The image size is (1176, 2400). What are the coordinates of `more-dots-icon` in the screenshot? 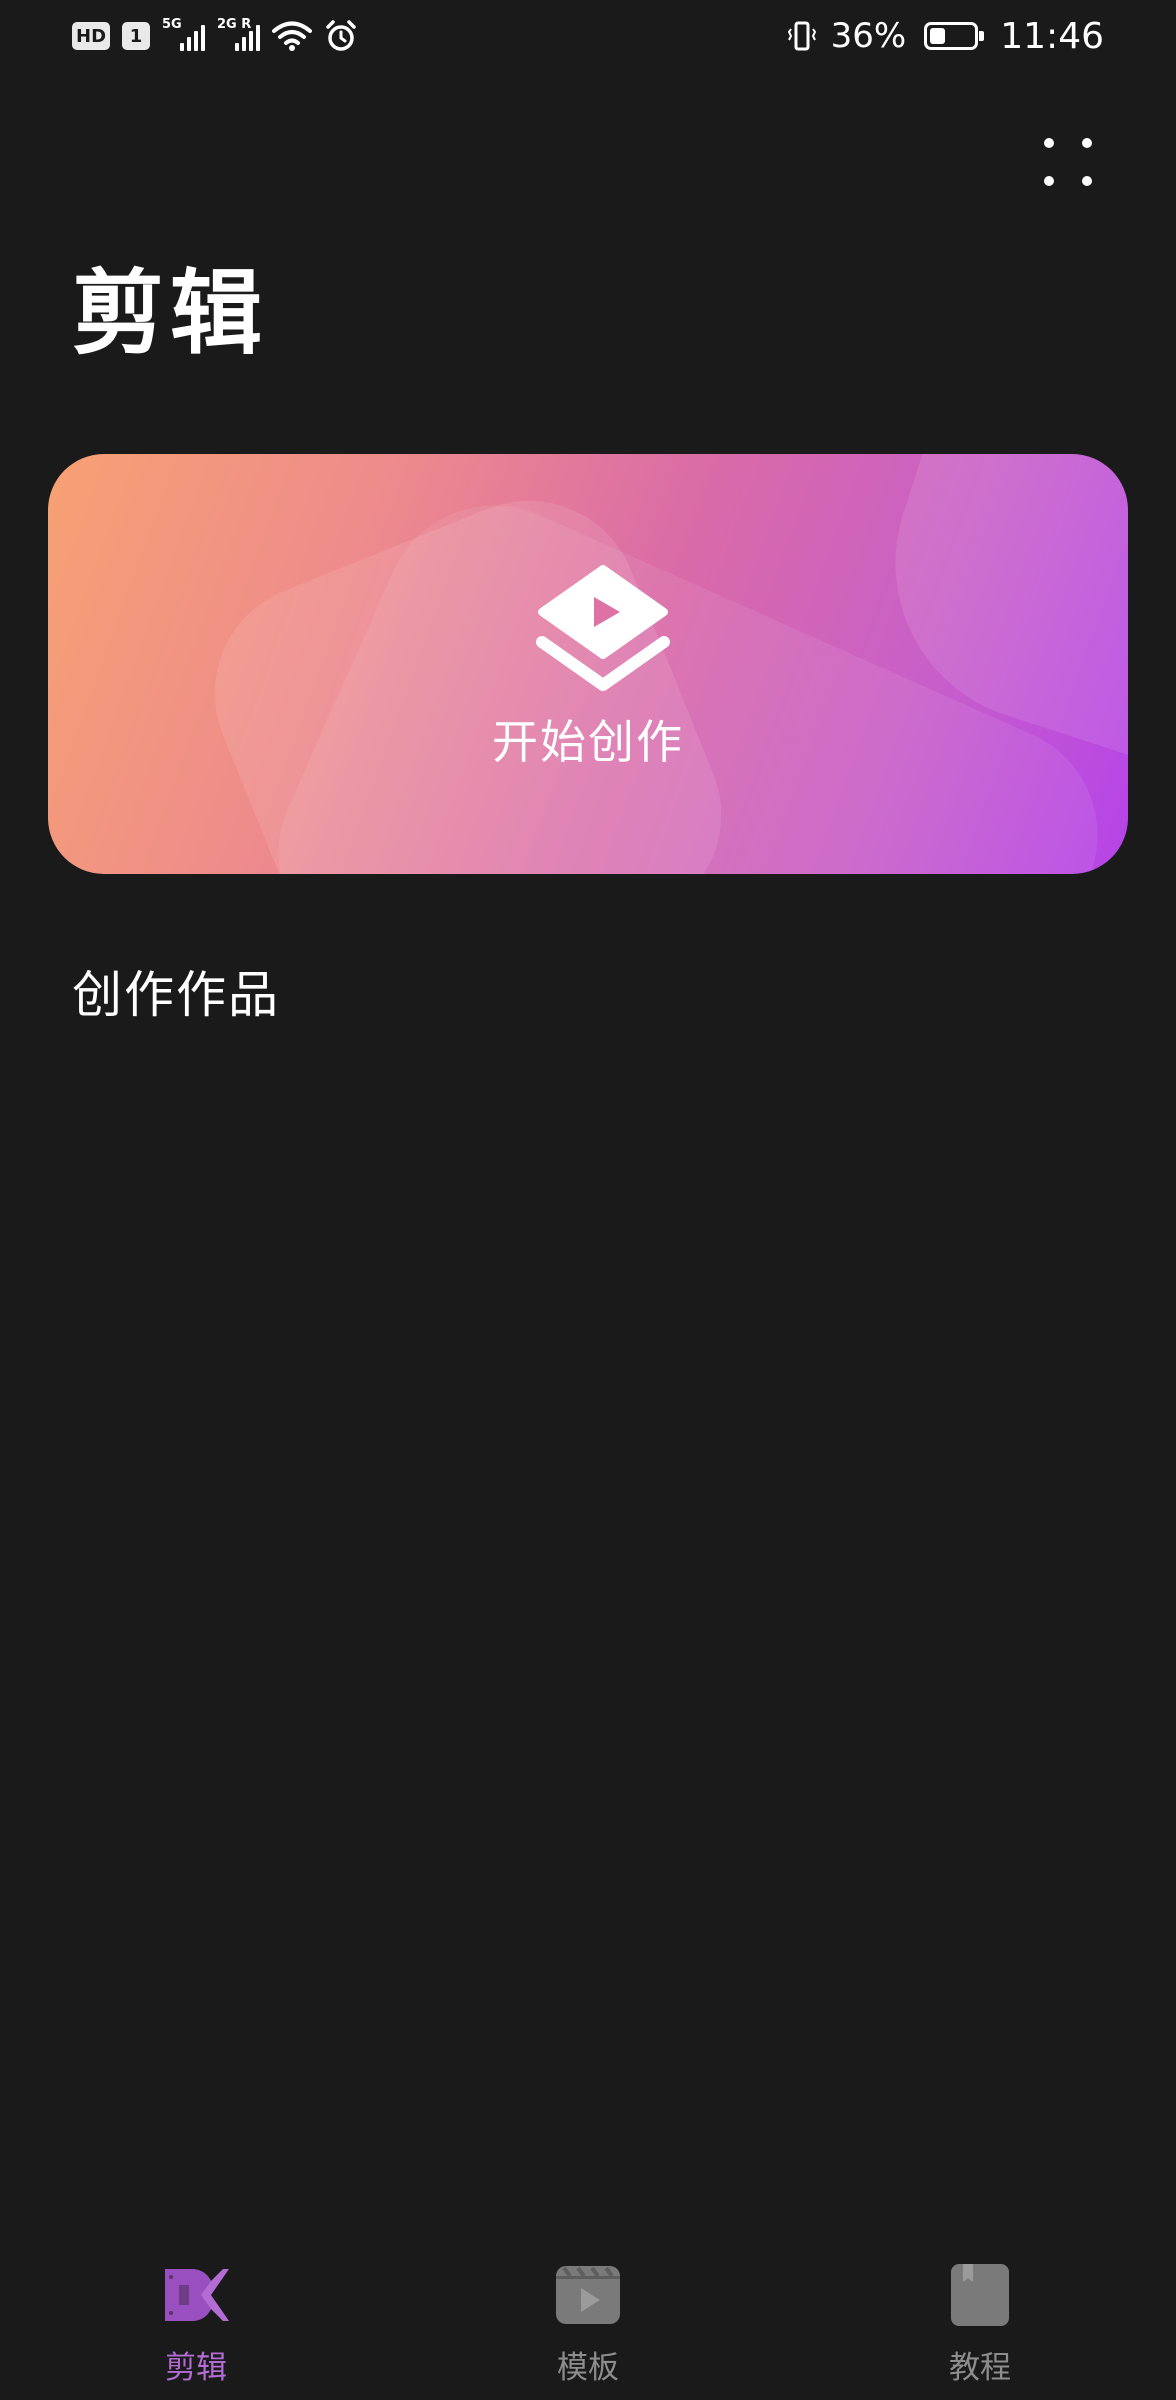 It's located at (1049, 143).